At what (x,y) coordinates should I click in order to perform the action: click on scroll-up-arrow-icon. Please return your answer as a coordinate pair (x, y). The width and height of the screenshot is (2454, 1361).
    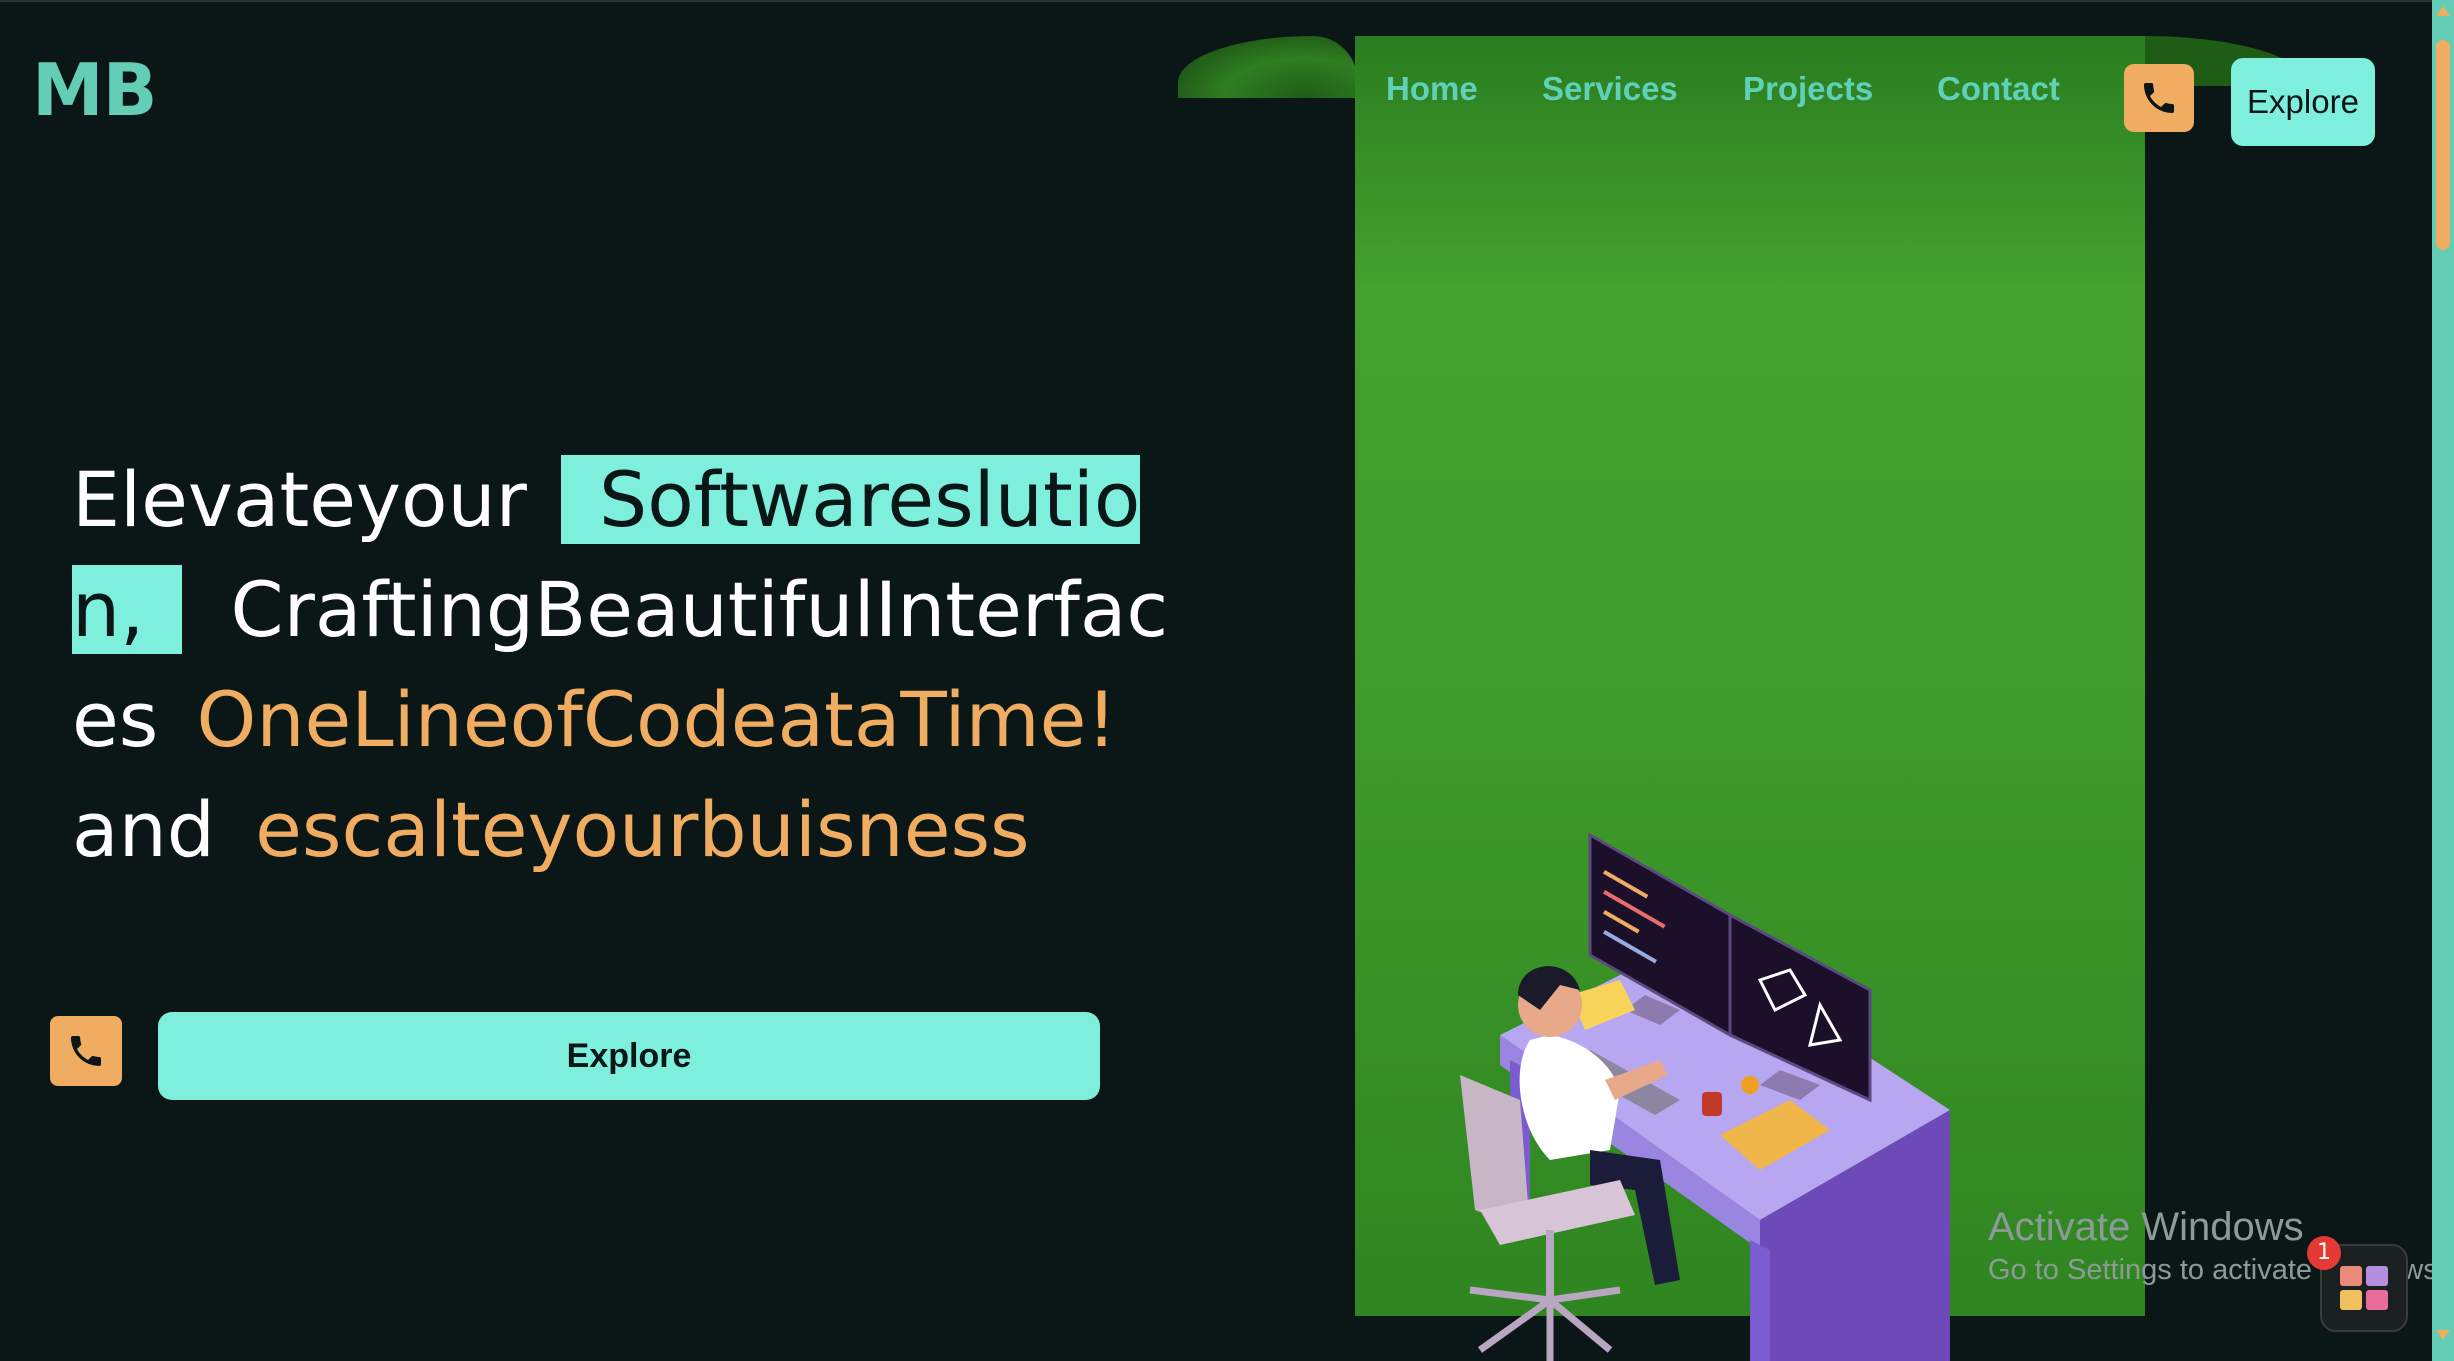
    Looking at the image, I should click on (2443, 11).